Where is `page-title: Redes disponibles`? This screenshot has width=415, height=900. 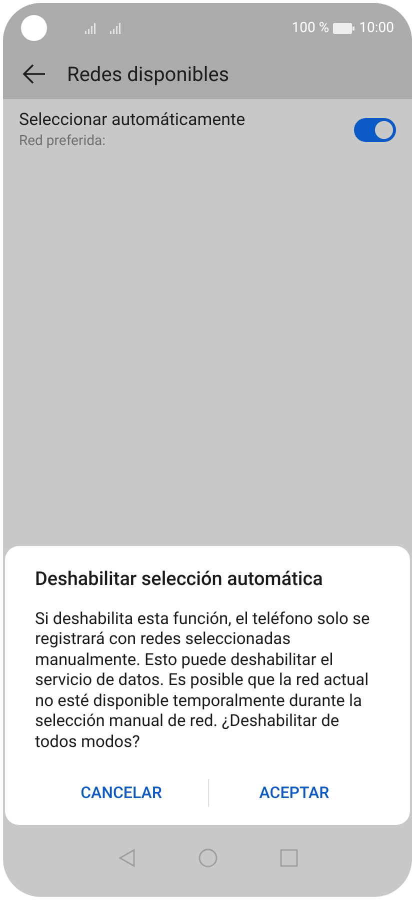 page-title: Redes disponibles is located at coordinates (148, 74).